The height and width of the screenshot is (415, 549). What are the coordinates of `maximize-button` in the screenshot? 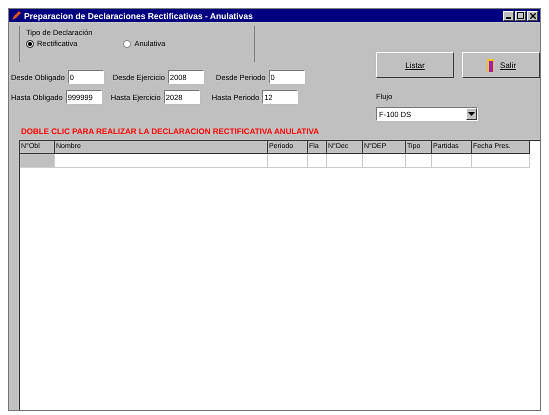 It's located at (520, 15).